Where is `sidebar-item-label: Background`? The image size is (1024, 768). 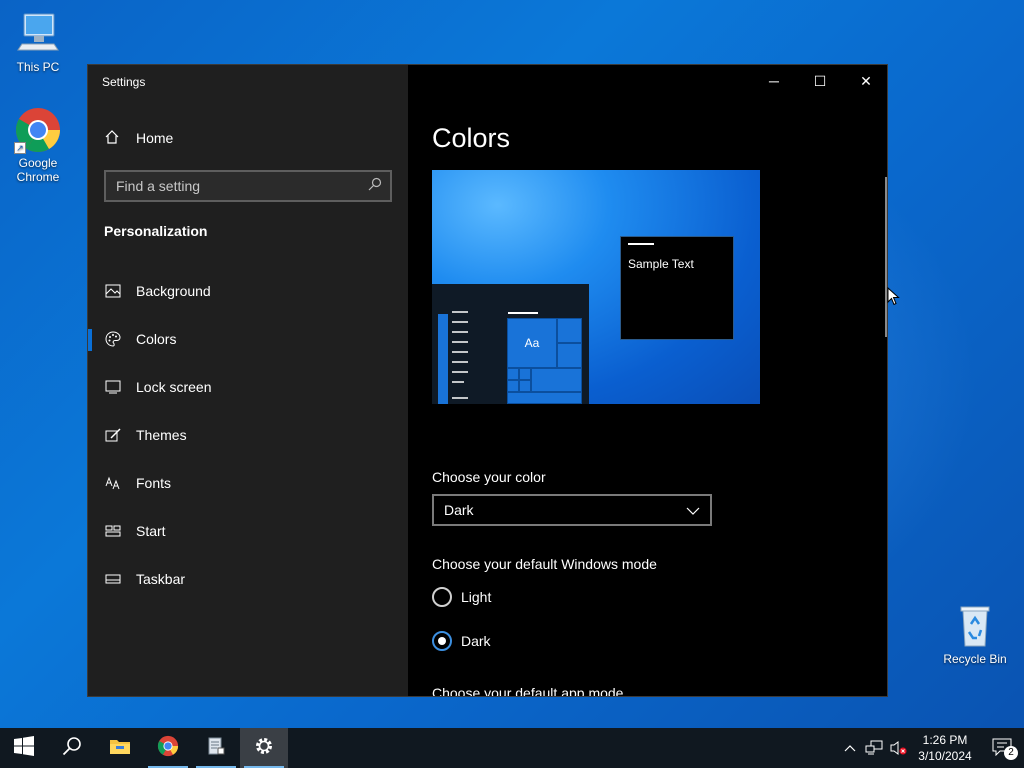
sidebar-item-label: Background is located at coordinates (173, 291).